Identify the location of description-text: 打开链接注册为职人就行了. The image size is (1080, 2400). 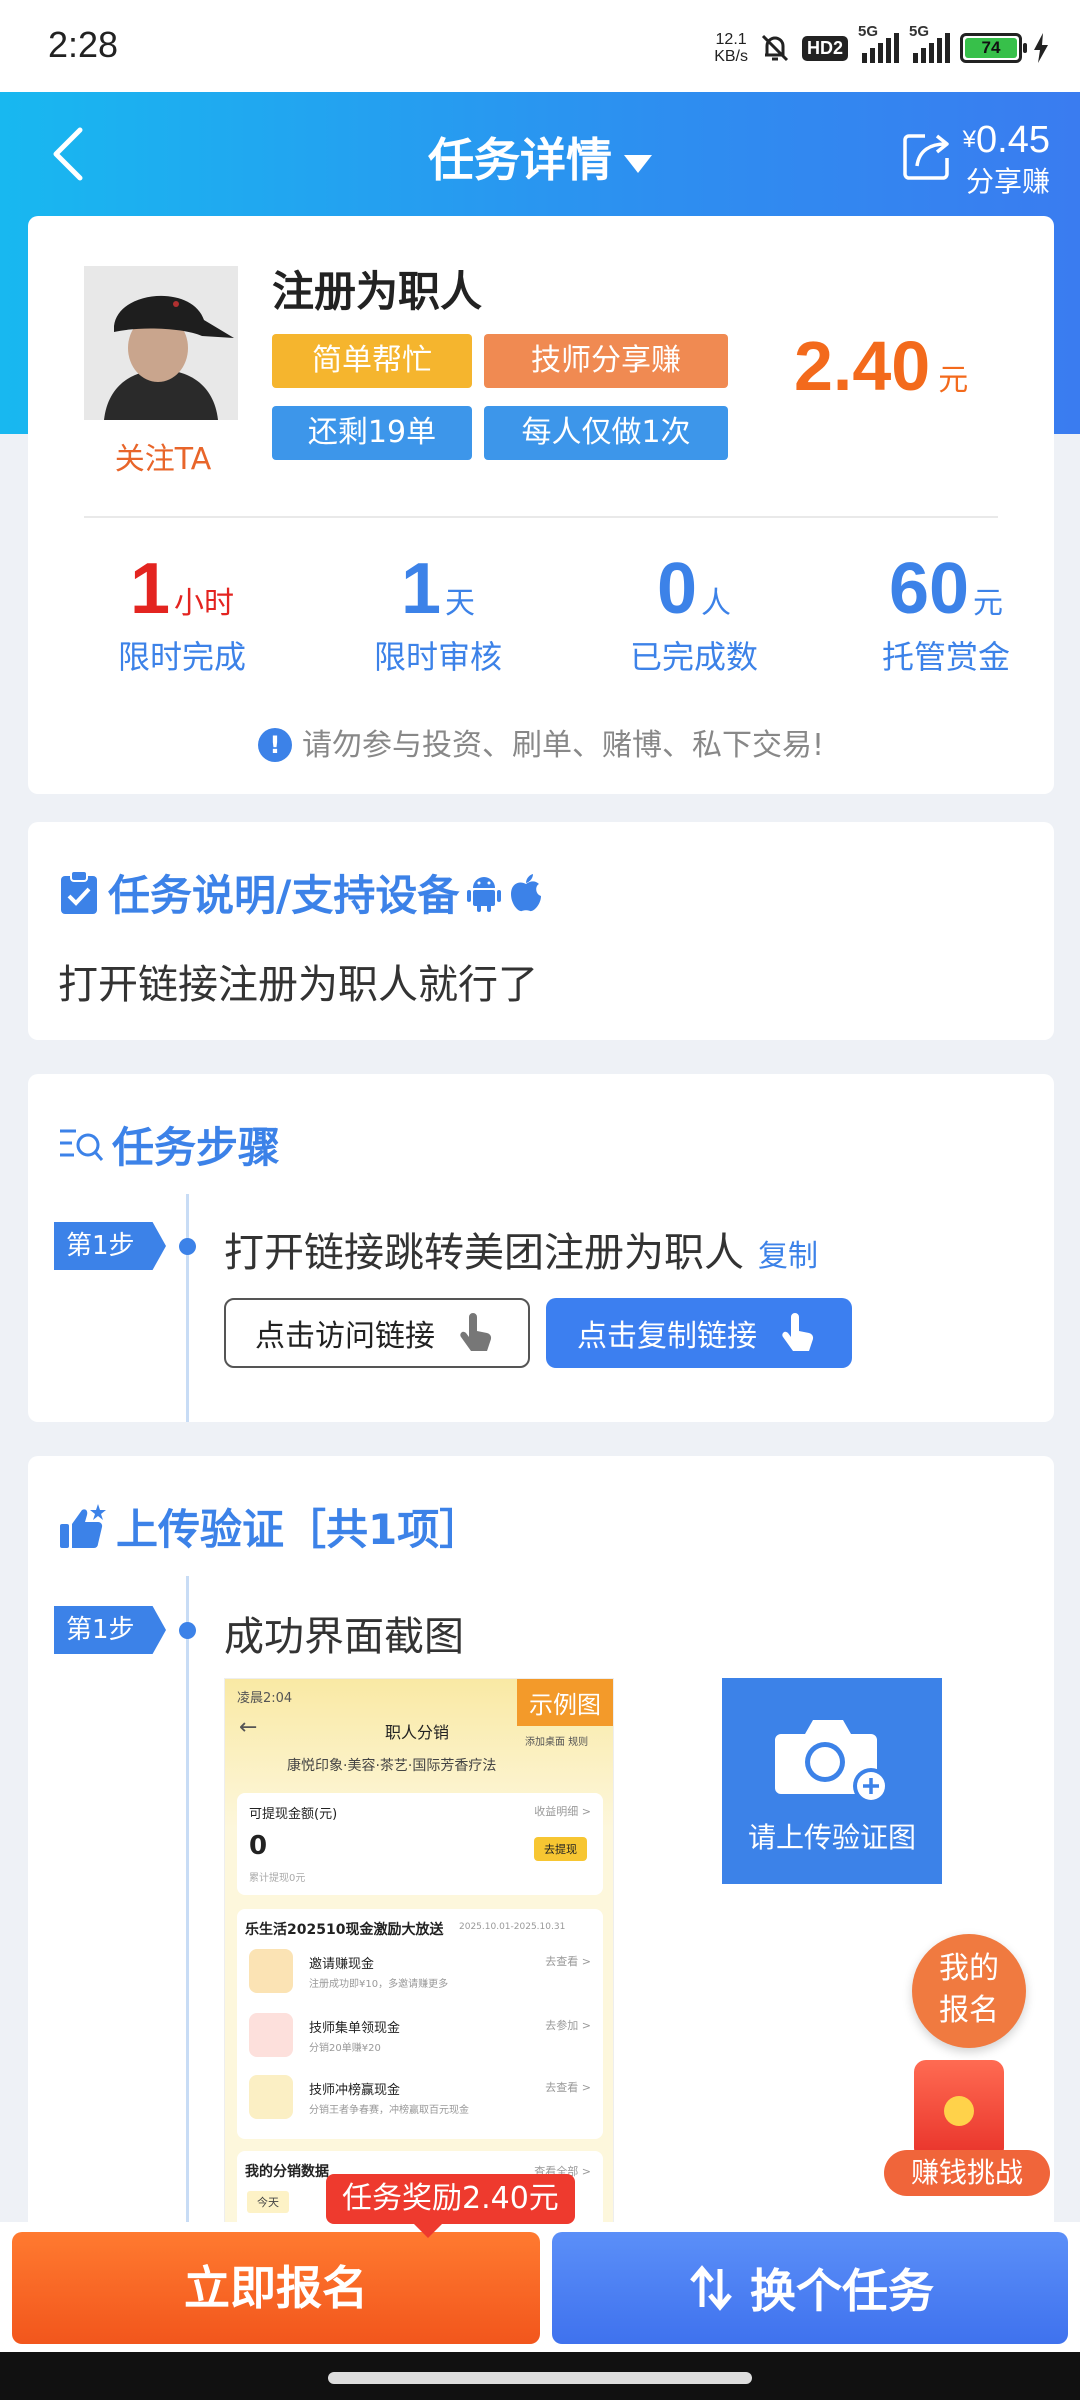
(298, 985).